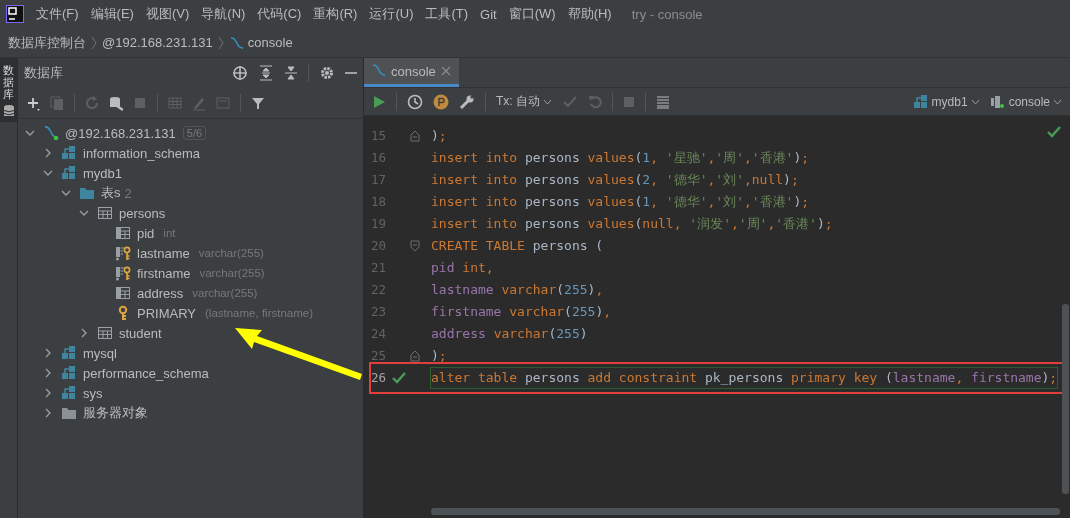 Image resolution: width=1070 pixels, height=518 pixels. Describe the element at coordinates (44, 73) in the screenshot. I see `panel-title: 数据库` at that location.